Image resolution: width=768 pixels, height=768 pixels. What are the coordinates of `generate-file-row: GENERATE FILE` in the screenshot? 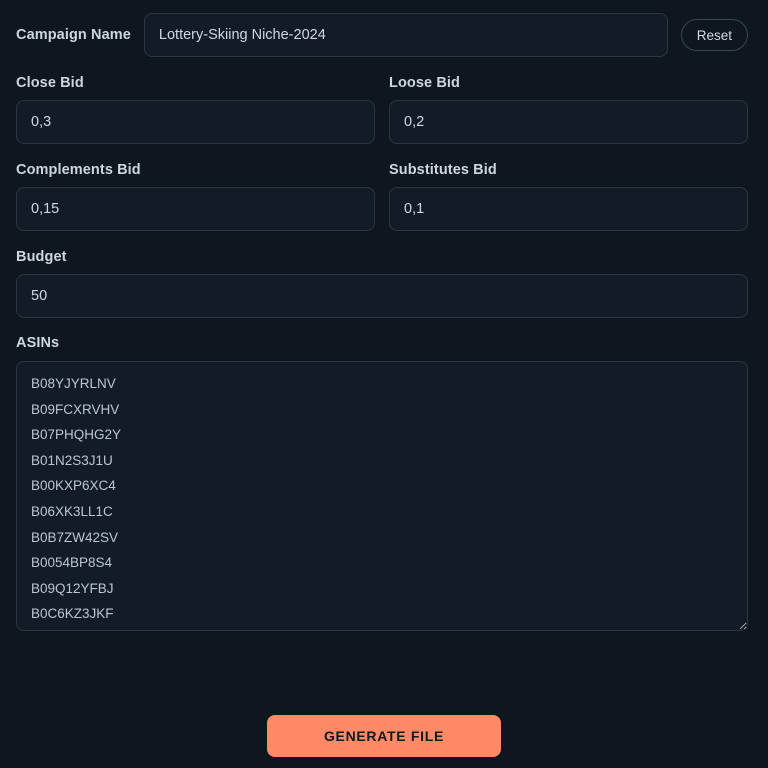 It's located at (384, 736).